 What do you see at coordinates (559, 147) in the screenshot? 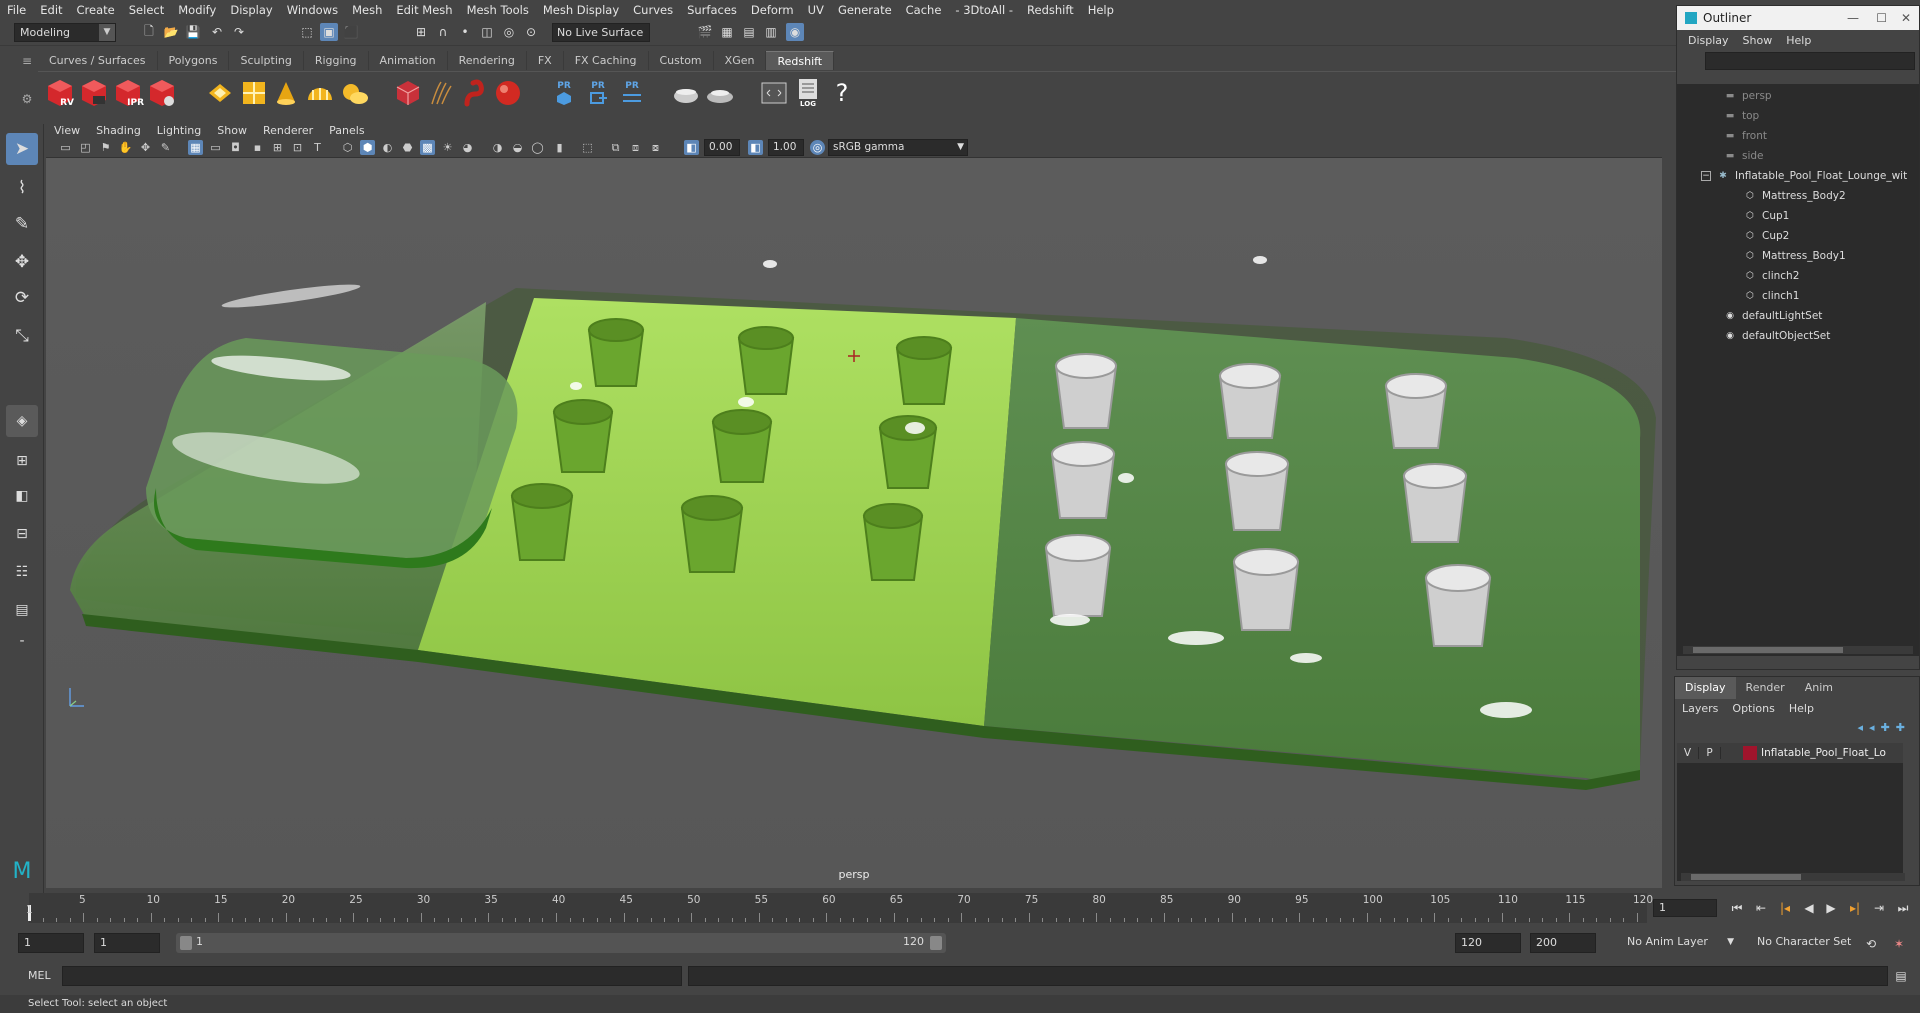
I see `depth-of-field-icon: ▮` at bounding box center [559, 147].